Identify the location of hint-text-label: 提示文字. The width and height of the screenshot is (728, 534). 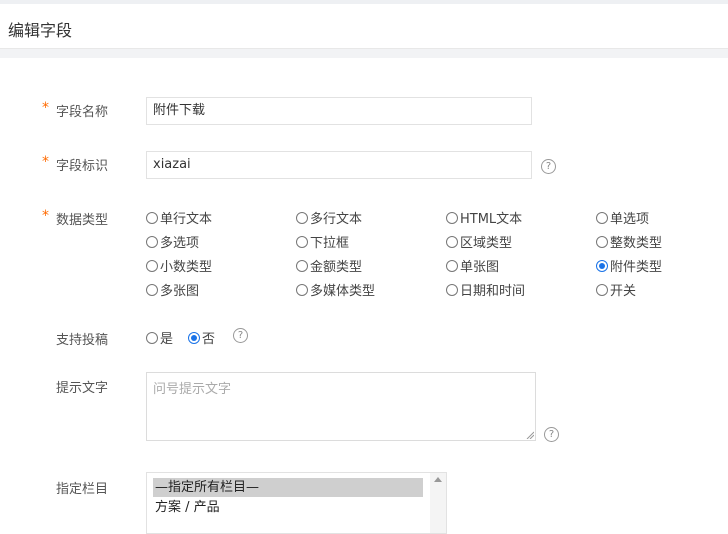
(82, 388).